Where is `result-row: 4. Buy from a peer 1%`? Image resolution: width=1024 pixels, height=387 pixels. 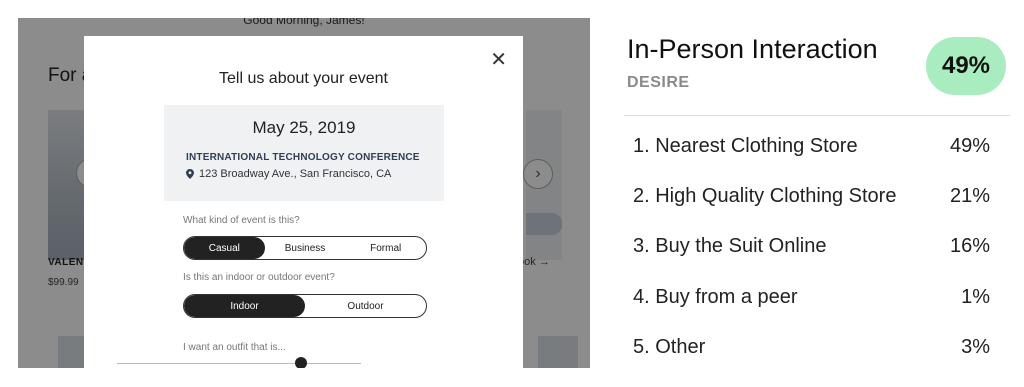
result-row: 4. Buy from a peer 1% is located at coordinates (811, 297).